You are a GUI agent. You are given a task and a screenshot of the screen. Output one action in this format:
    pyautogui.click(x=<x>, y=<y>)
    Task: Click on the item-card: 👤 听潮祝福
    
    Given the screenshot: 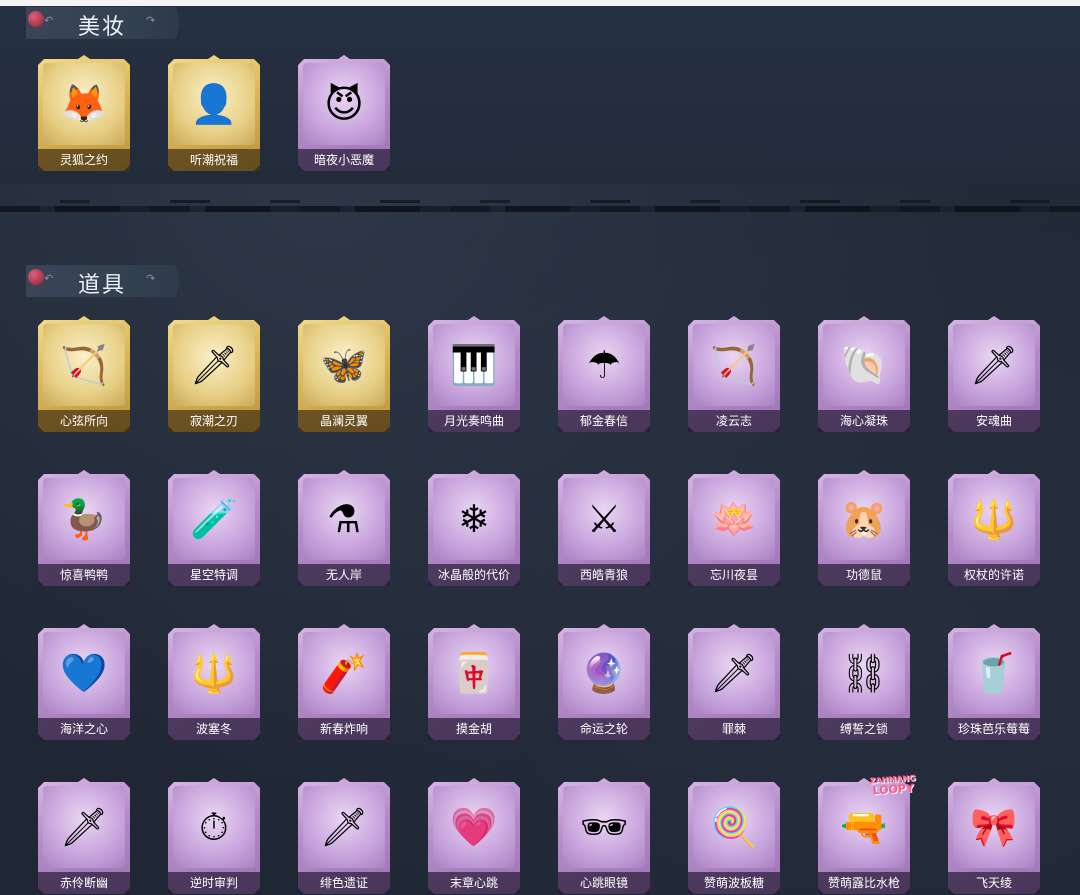 What is the action you would take?
    pyautogui.click(x=214, y=113)
    